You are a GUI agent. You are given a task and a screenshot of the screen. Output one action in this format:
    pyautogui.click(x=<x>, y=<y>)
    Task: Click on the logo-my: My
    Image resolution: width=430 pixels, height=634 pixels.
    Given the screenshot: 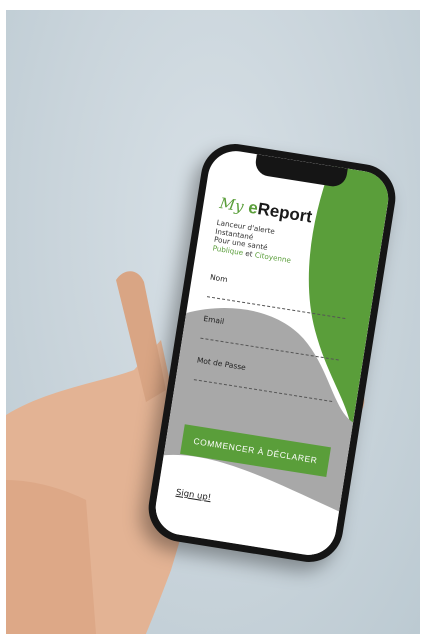 What is the action you would take?
    pyautogui.click(x=231, y=205)
    